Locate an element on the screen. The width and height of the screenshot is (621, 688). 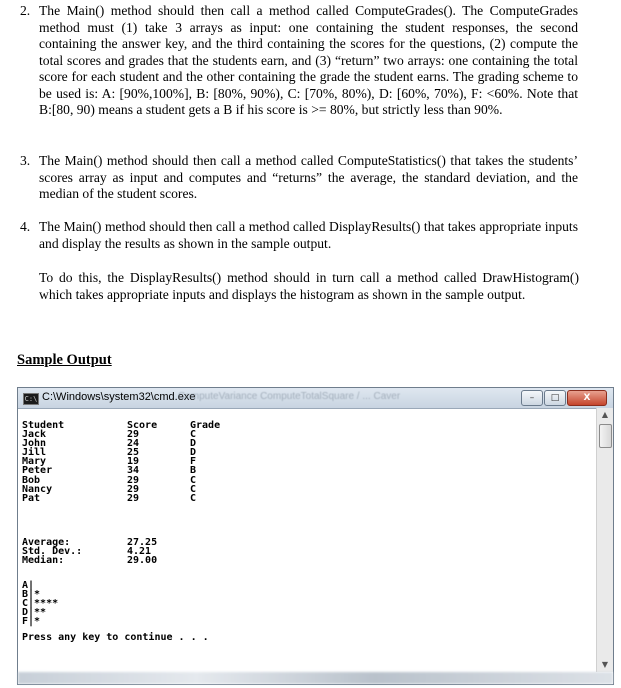
student-grade: C is located at coordinates (193, 498).